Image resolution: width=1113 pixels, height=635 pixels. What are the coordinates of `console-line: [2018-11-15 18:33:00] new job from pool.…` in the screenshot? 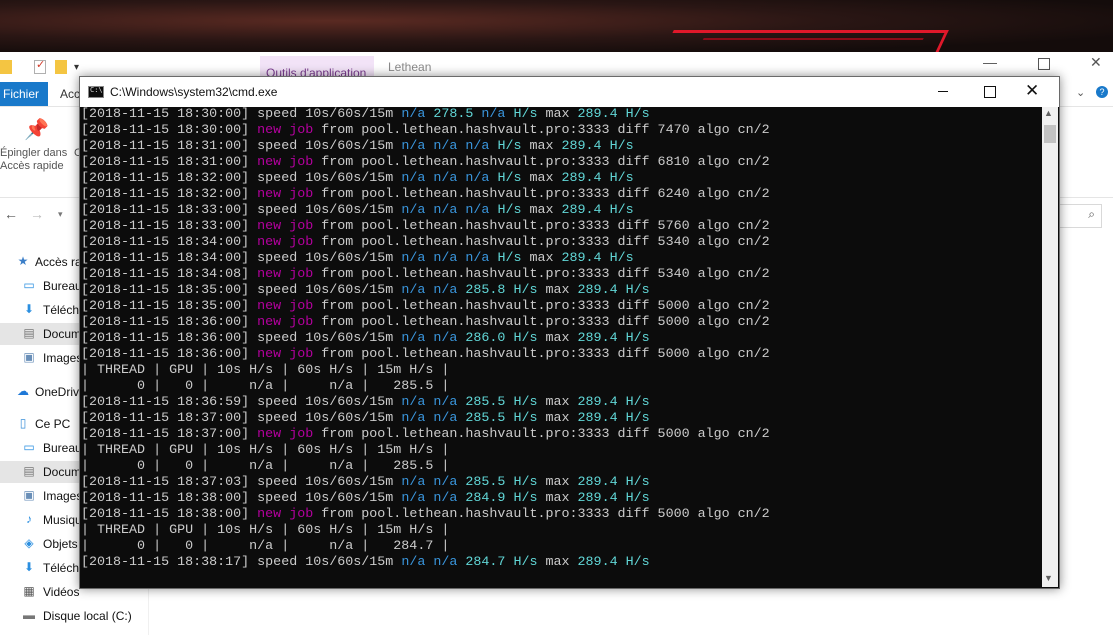 It's located at (562, 227).